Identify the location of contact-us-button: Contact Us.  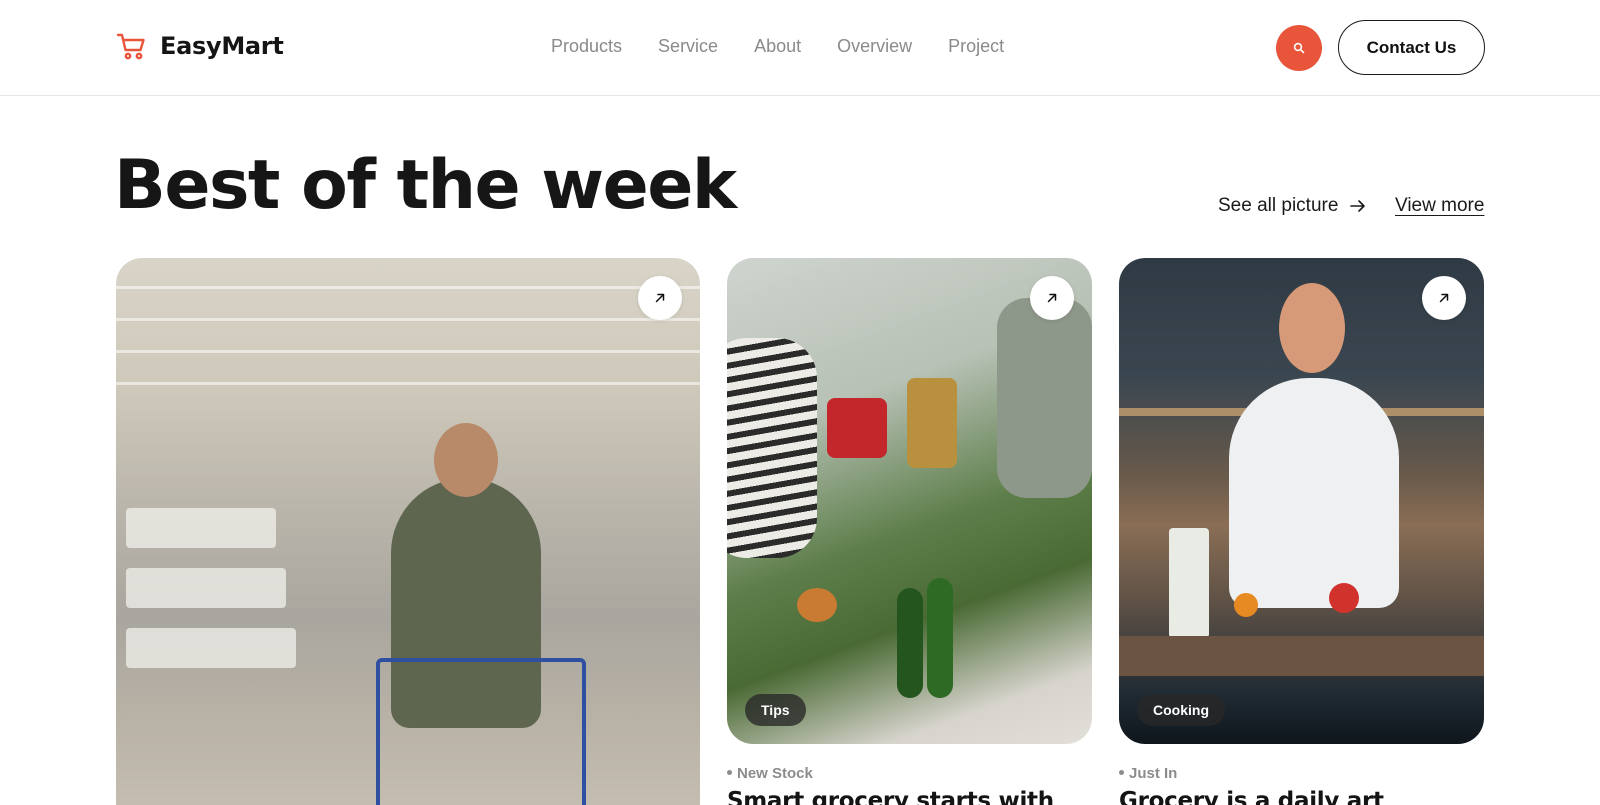
(1411, 47).